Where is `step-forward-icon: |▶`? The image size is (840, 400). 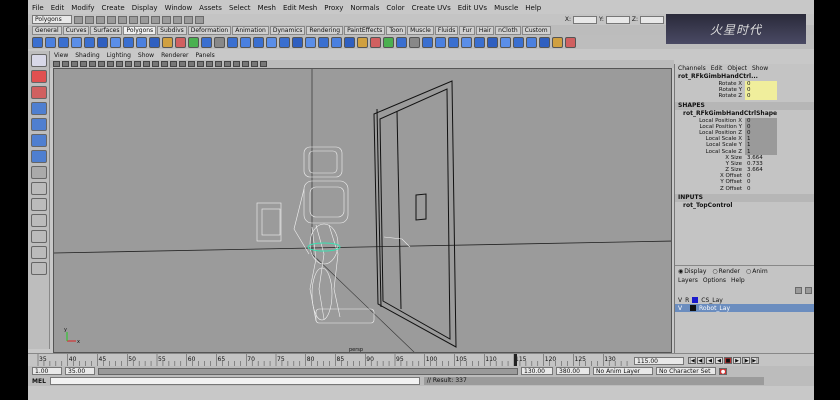 step-forward-icon: |▶ is located at coordinates (746, 360).